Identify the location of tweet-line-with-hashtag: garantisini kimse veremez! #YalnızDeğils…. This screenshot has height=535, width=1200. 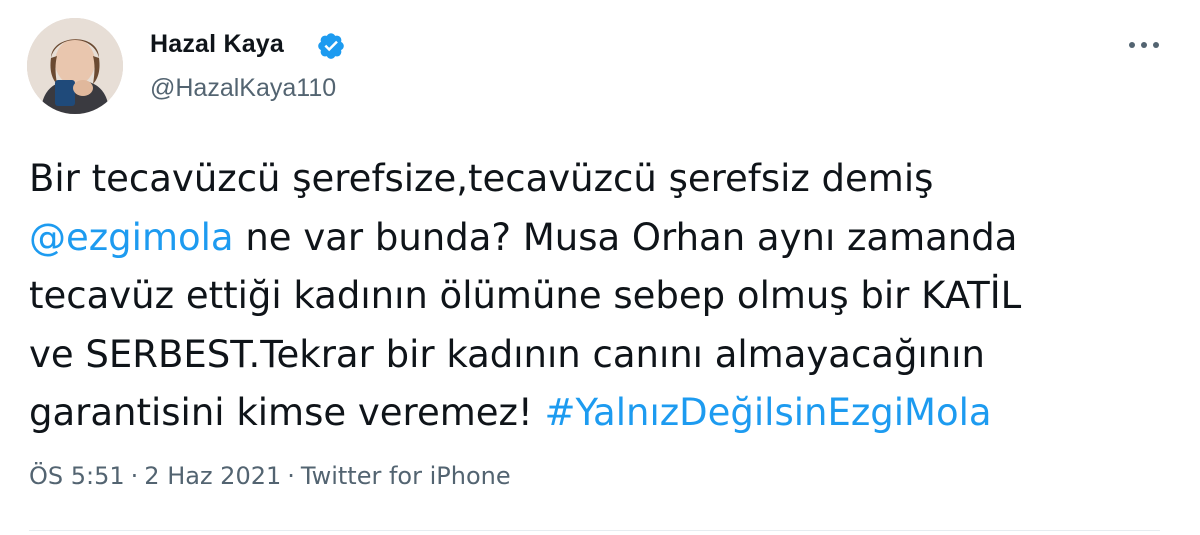
(599, 413).